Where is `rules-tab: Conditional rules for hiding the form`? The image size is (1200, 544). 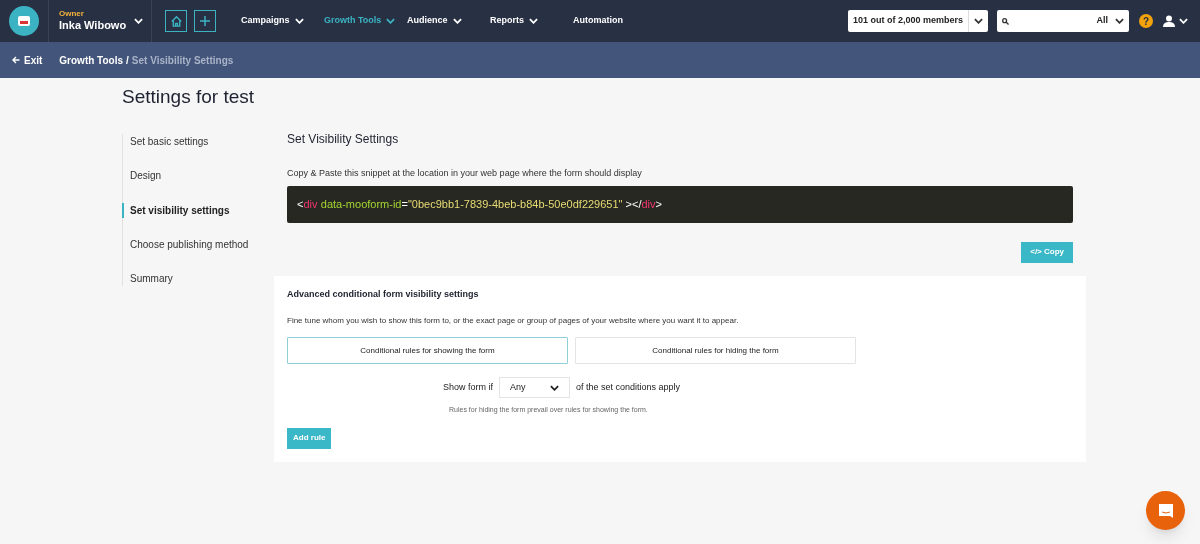 rules-tab: Conditional rules for hiding the form is located at coordinates (715, 350).